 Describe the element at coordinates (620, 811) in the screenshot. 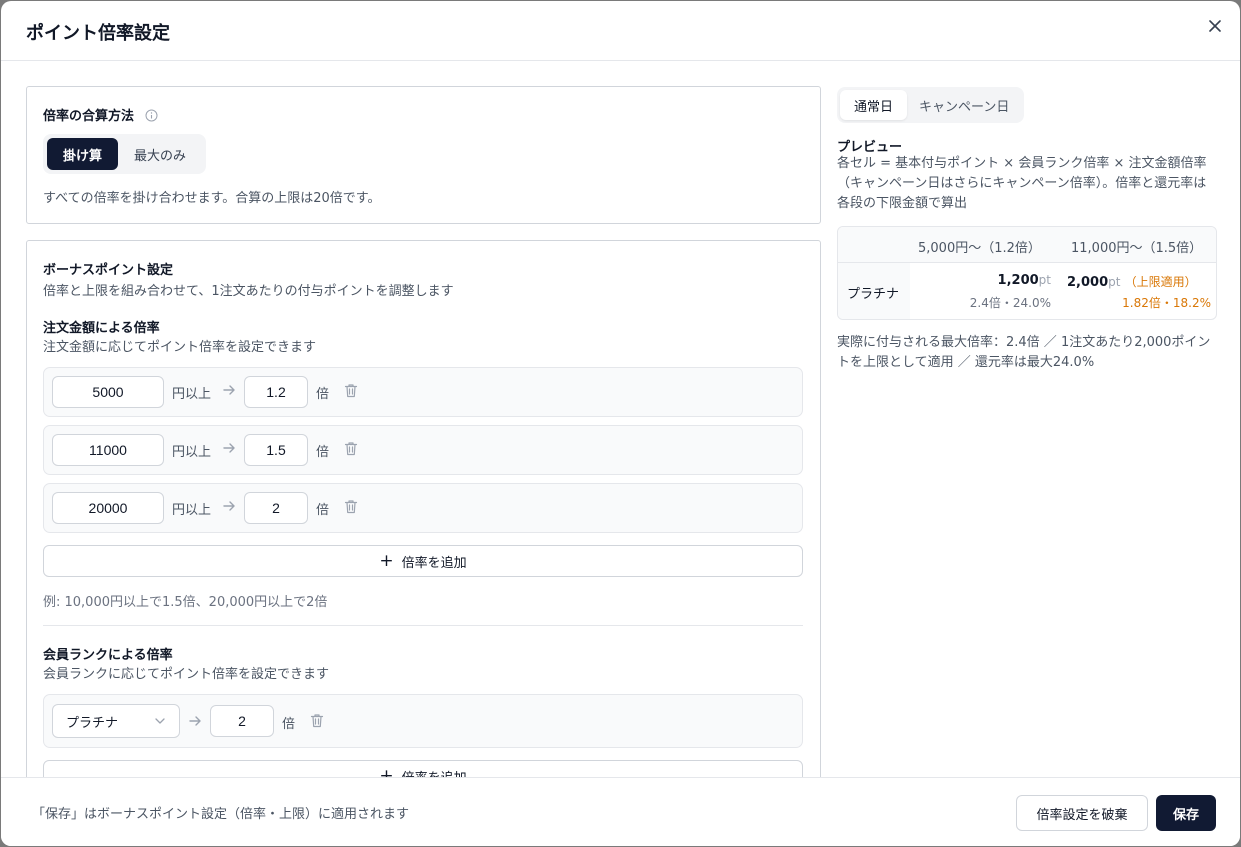

I see `modal-footer: 「保存」はボーナスポイント設定（倍率・上限）に適用されます 倍率設定を破棄 保存` at that location.